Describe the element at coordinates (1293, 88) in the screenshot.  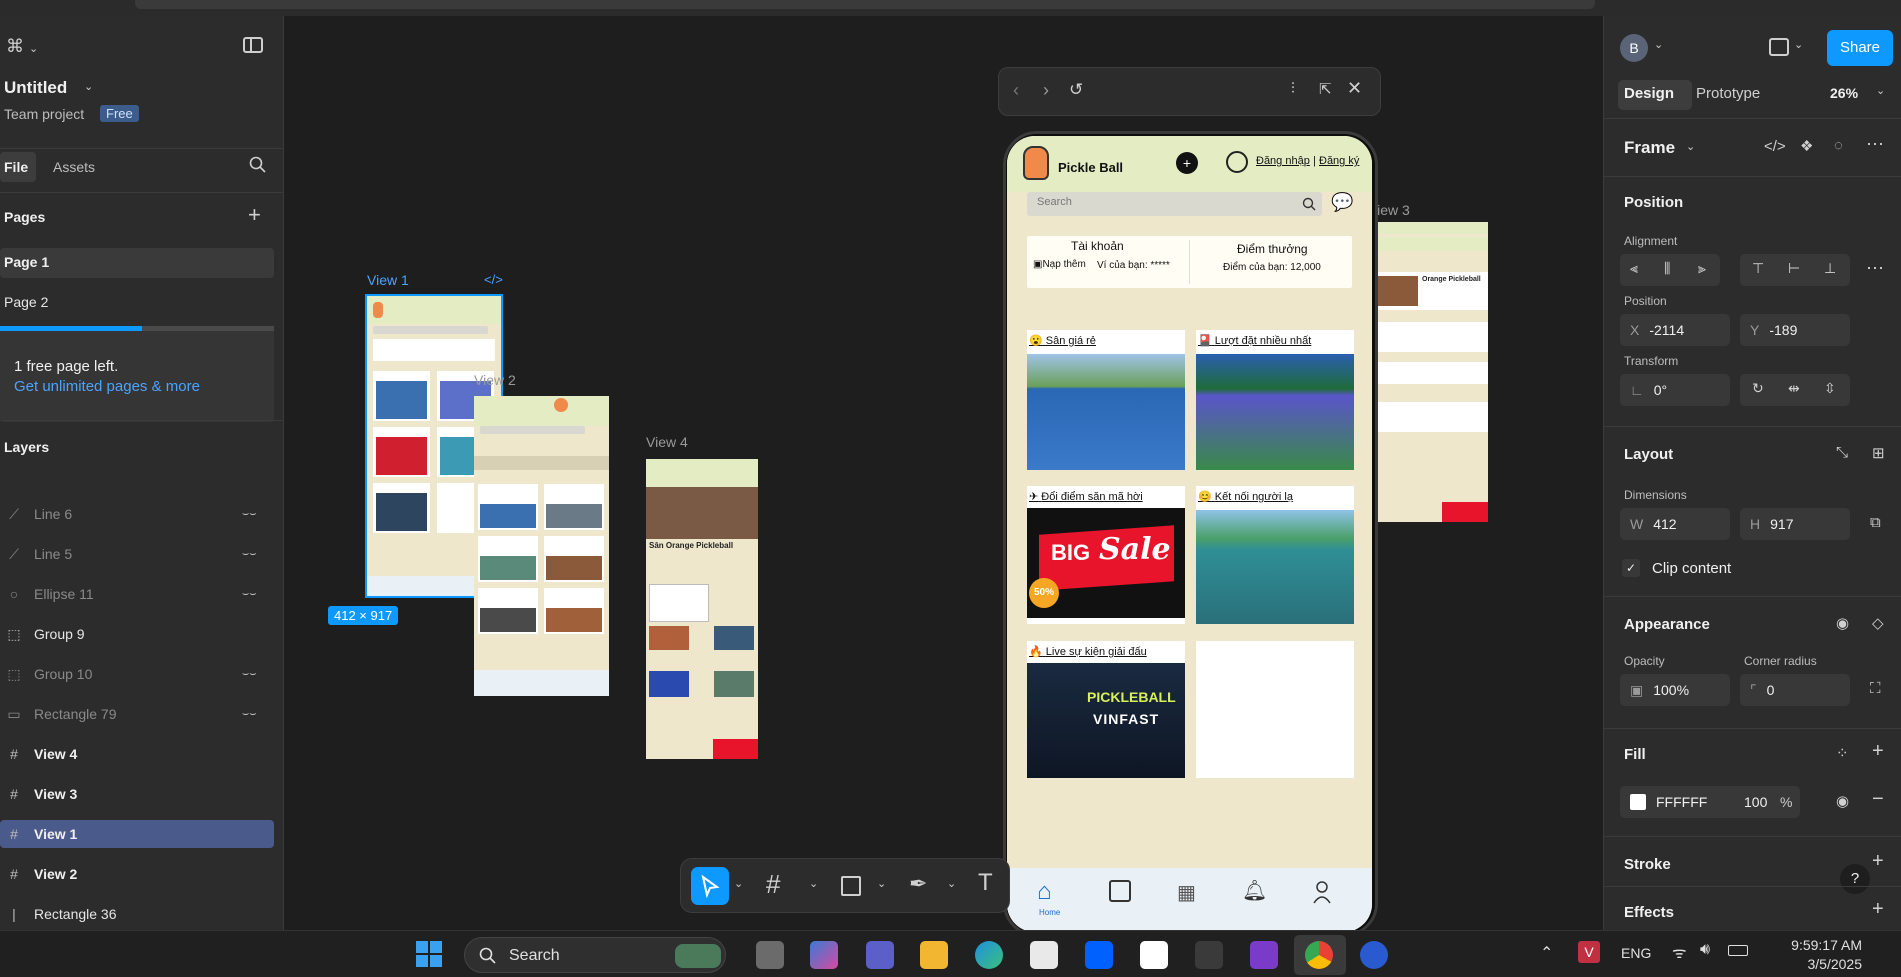
I see `settings-sliders-icon: ⫶` at that location.